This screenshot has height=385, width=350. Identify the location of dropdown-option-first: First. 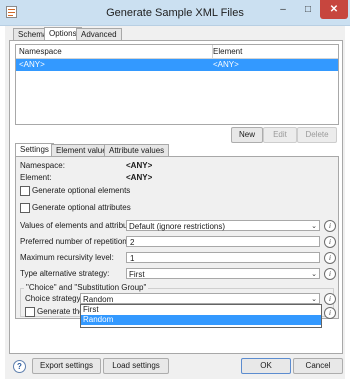
(201, 310).